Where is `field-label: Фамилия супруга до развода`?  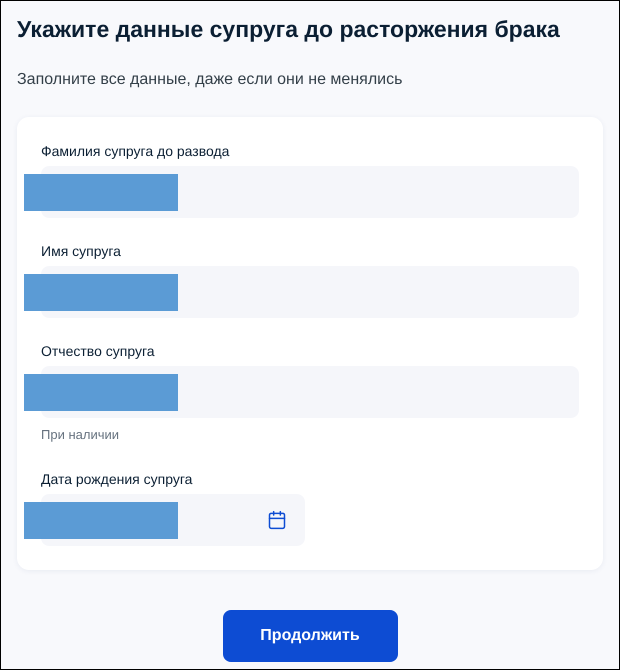 field-label: Фамилия супруга до развода is located at coordinates (135, 151).